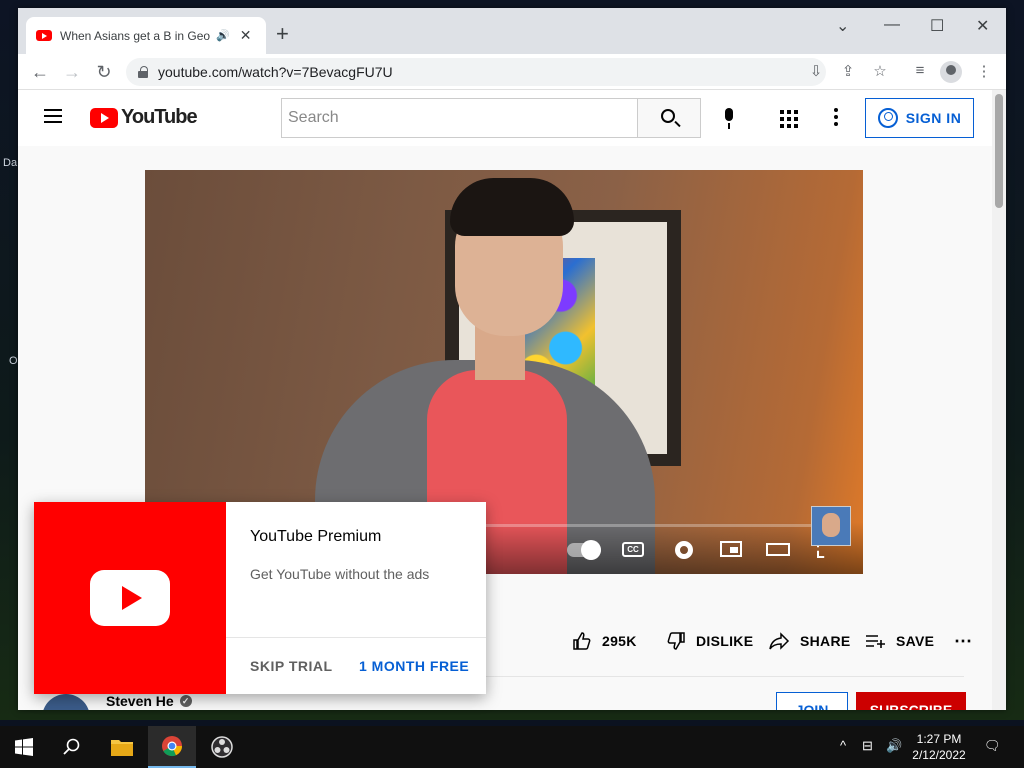 This screenshot has width=1024, height=768. What do you see at coordinates (999, 151) in the screenshot?
I see `scrollbar-thumb` at bounding box center [999, 151].